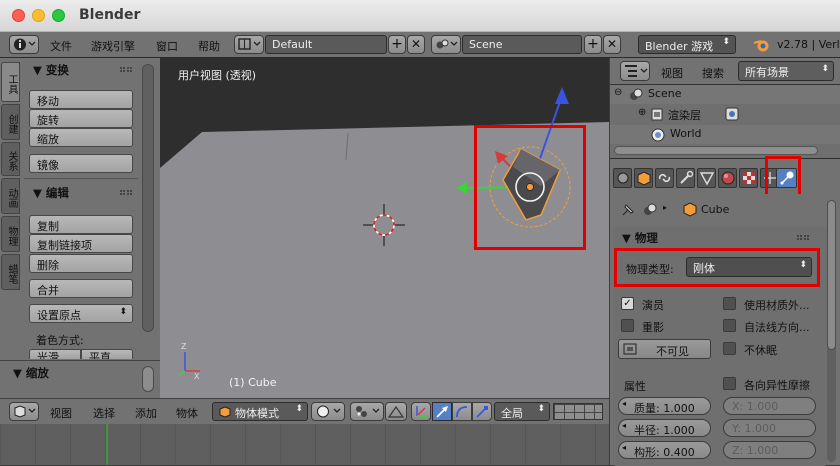 The width and height of the screenshot is (840, 466). I want to click on ghost-checkbox, so click(627, 325).